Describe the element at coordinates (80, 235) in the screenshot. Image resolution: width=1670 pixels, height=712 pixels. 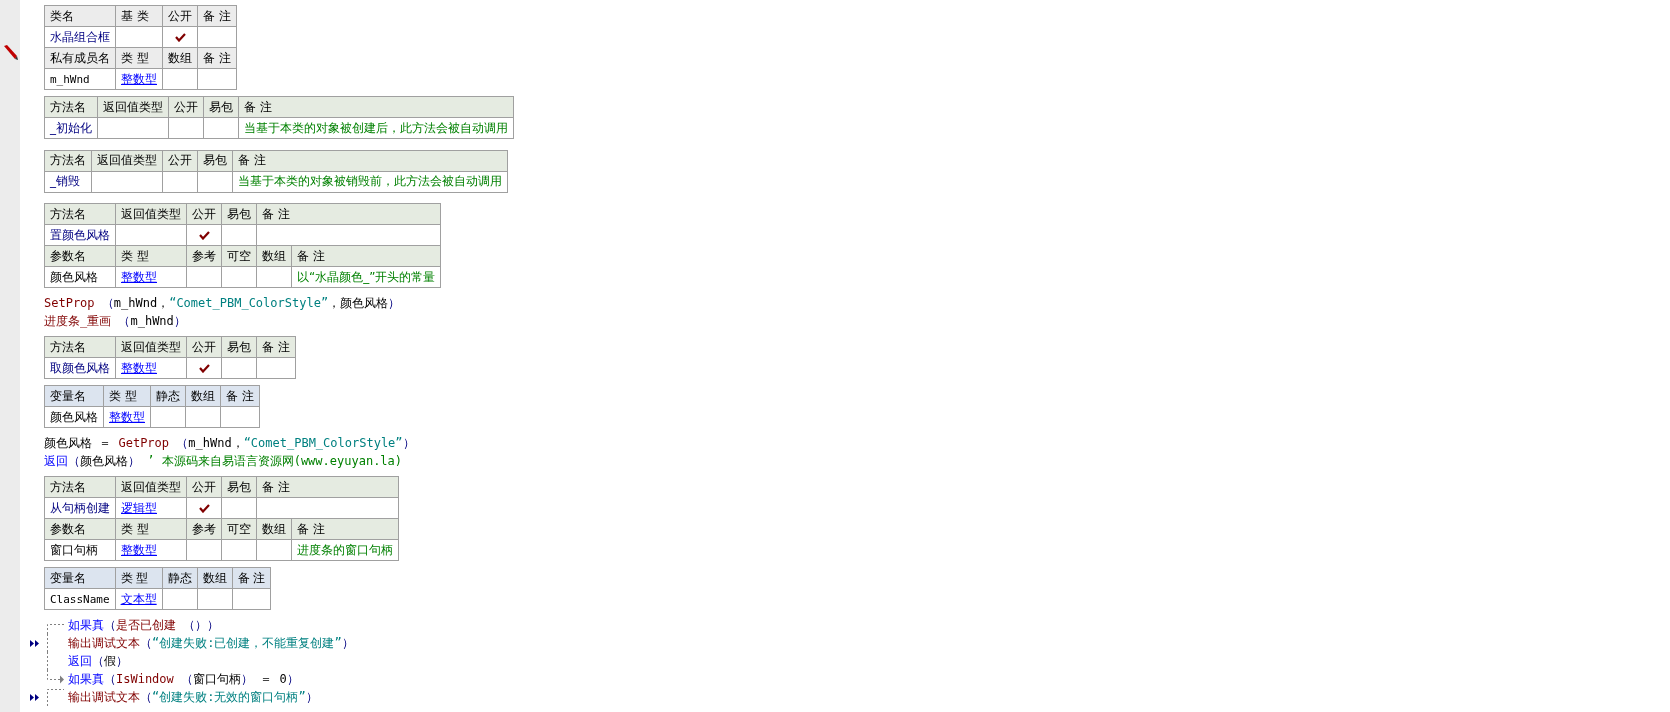
I see `table-cell: 置颜色风格` at that location.